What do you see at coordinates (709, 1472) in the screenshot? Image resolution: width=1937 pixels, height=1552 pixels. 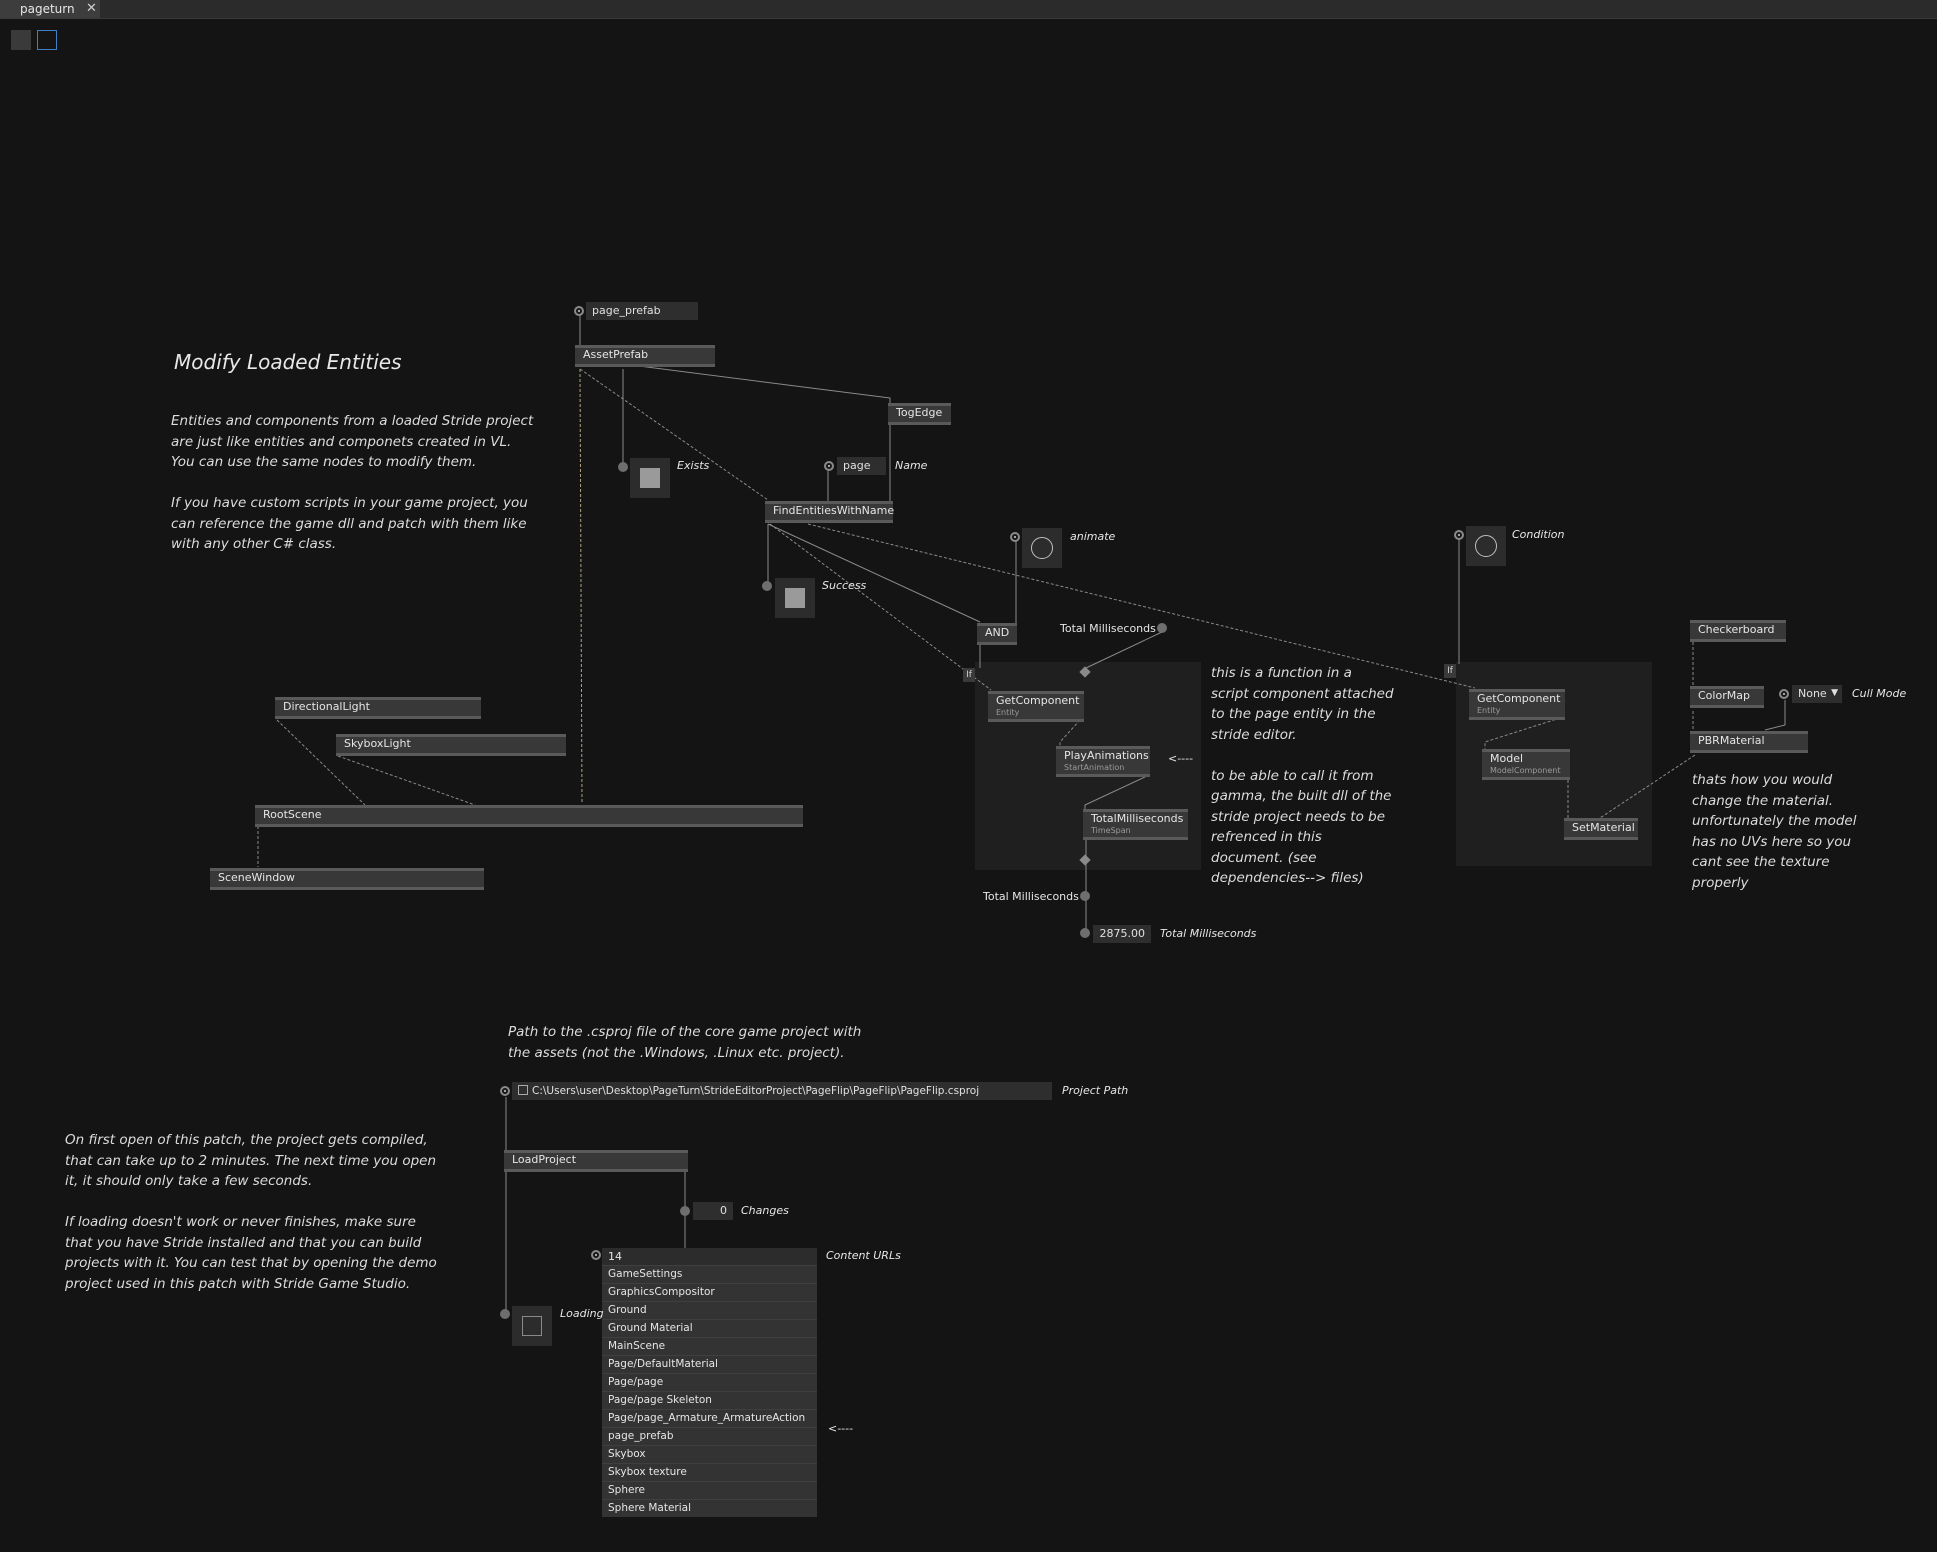 I see `list-item: Skybox texture` at bounding box center [709, 1472].